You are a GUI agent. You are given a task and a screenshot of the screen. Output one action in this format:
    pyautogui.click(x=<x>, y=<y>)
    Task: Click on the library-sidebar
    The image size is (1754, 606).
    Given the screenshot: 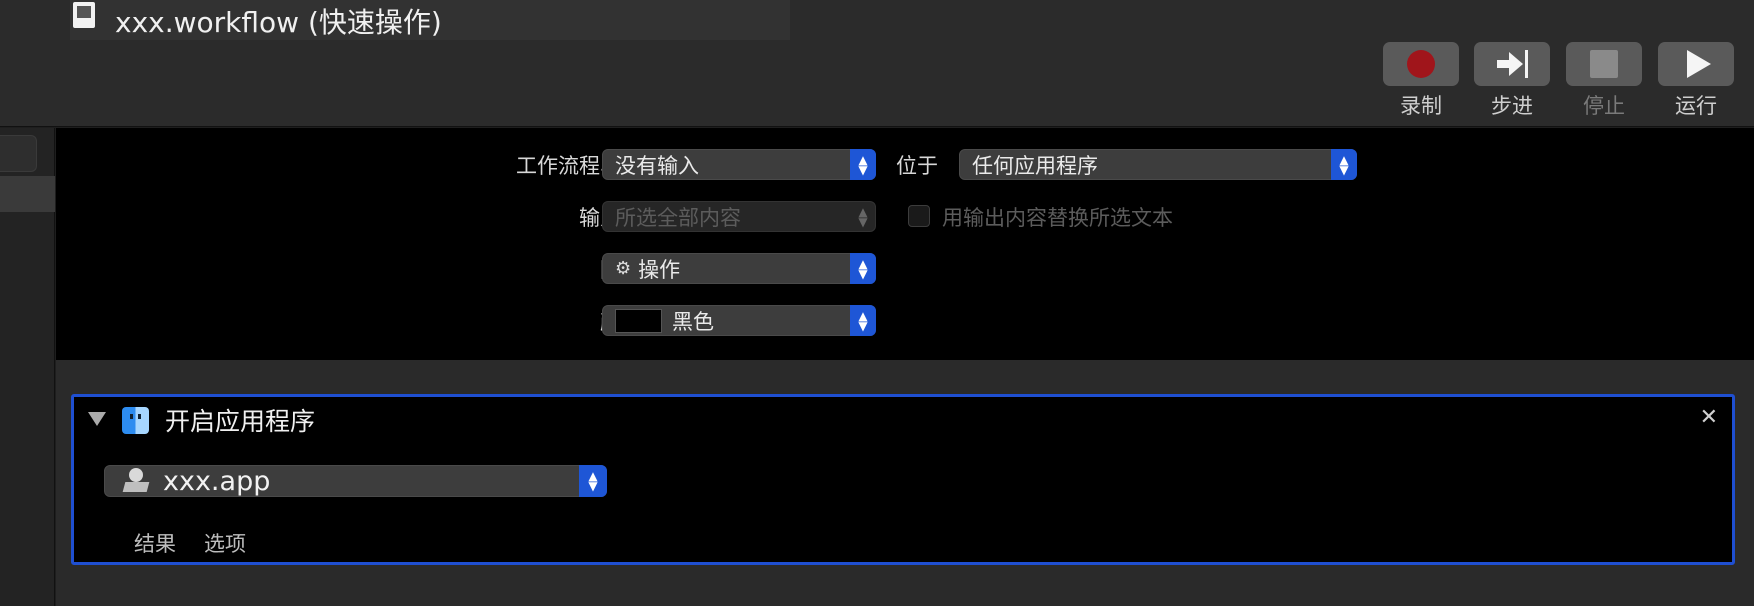 What is the action you would take?
    pyautogui.click(x=27, y=367)
    